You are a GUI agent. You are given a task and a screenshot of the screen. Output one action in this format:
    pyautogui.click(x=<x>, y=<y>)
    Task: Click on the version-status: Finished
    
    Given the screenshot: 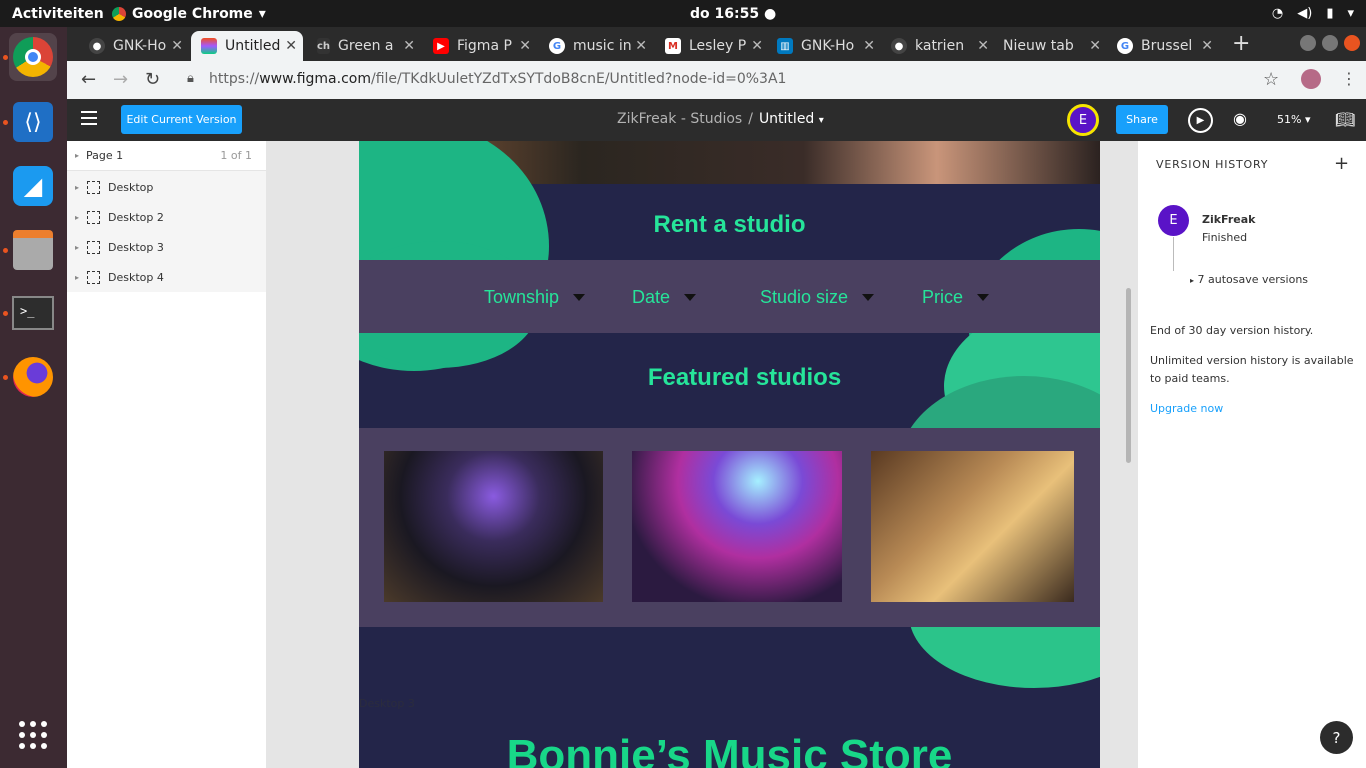 What is the action you would take?
    pyautogui.click(x=1225, y=237)
    